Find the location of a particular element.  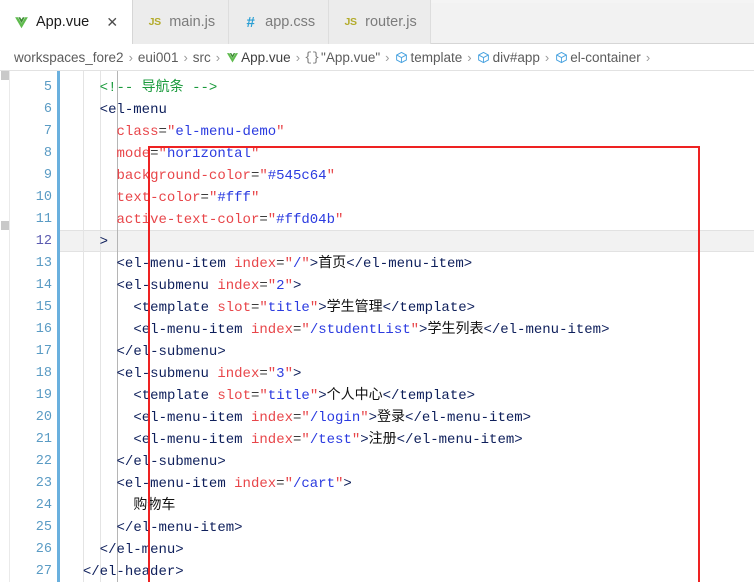

code-line: </el-menu> is located at coordinates (142, 550).